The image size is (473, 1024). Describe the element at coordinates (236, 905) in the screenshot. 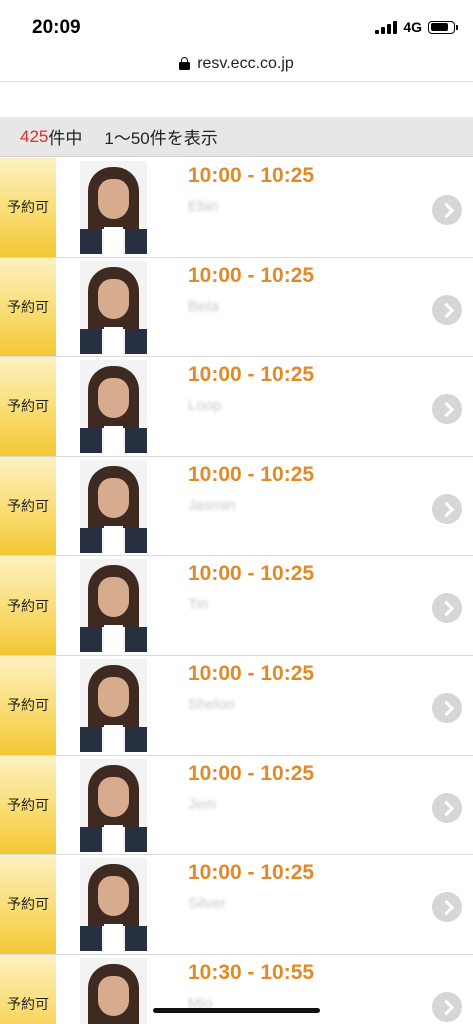

I see `teacher-row: 予約可 10:00 - 10:25 Silver` at that location.